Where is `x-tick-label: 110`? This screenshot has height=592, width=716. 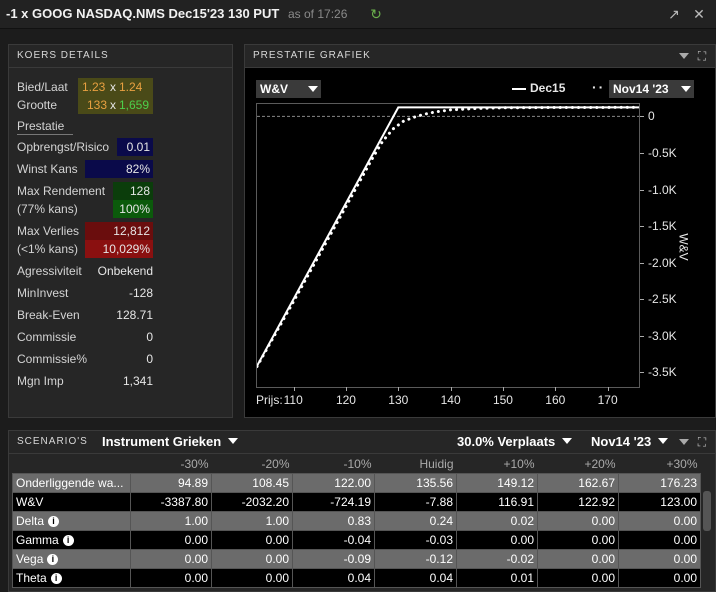 x-tick-label: 110 is located at coordinates (293, 400).